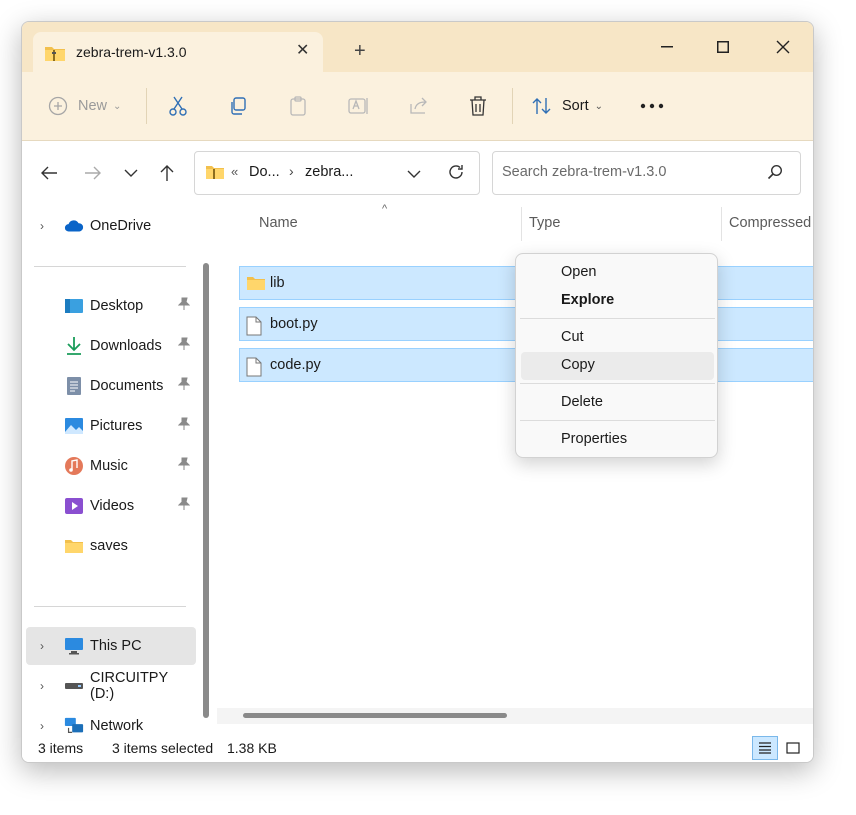  Describe the element at coordinates (515, 716) in the screenshot. I see `horizontal-scrollbar` at that location.